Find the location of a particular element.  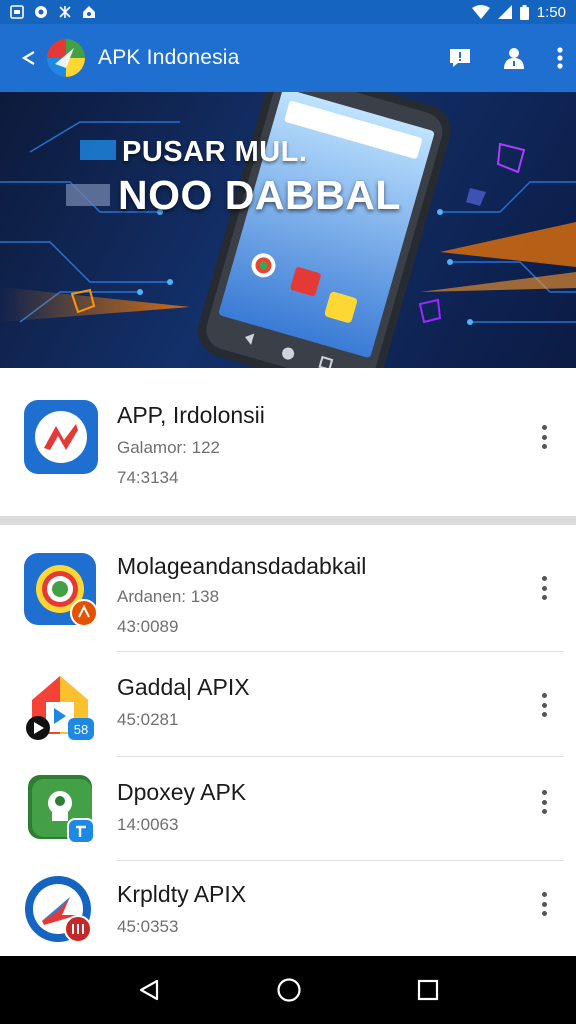

app-line2: 14:0063 is located at coordinates (148, 824).